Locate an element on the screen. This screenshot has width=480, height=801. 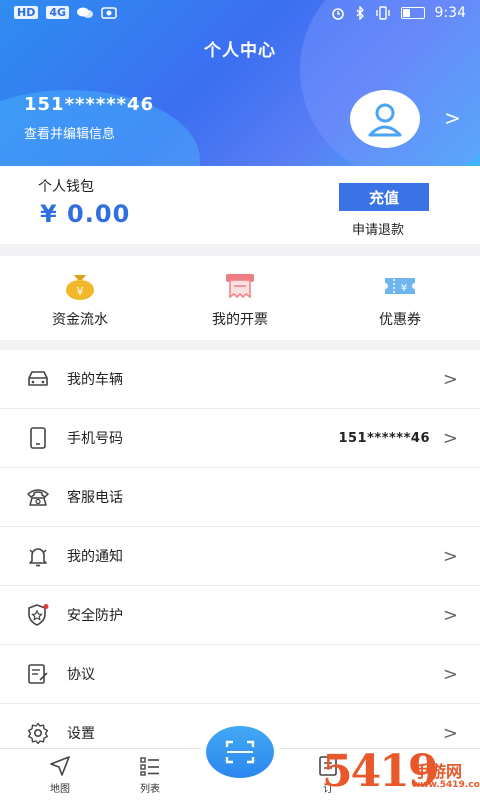
scan-button-inner is located at coordinates (240, 752).